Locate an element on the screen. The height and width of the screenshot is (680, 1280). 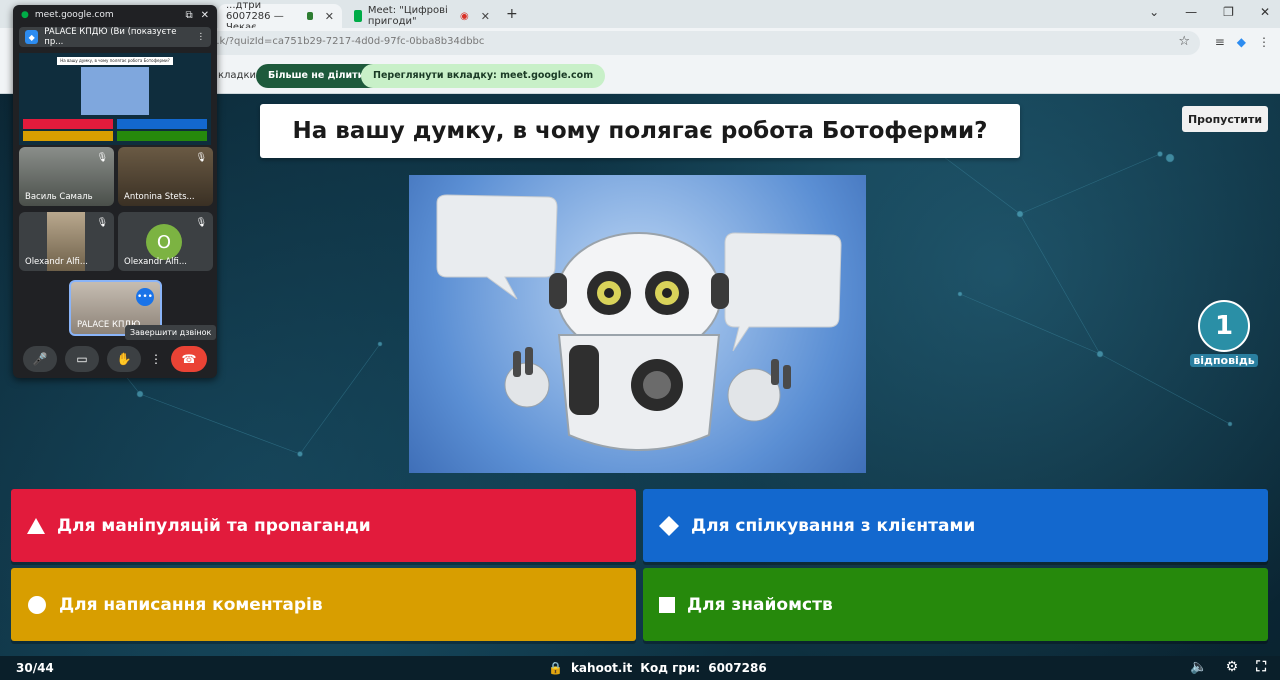
mini-robot-image is located at coordinates (115, 91).